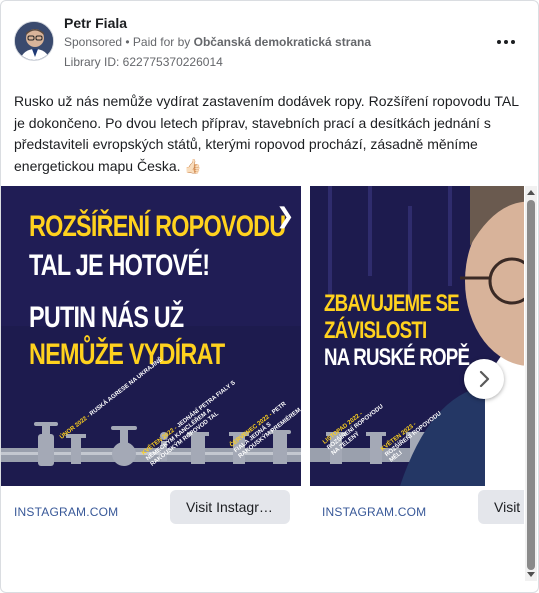 Image resolution: width=539 pixels, height=593 pixels. What do you see at coordinates (157, 226) in the screenshot?
I see `card-1-headline-1: ROZŠÍŘENÍ ROPOVODU` at bounding box center [157, 226].